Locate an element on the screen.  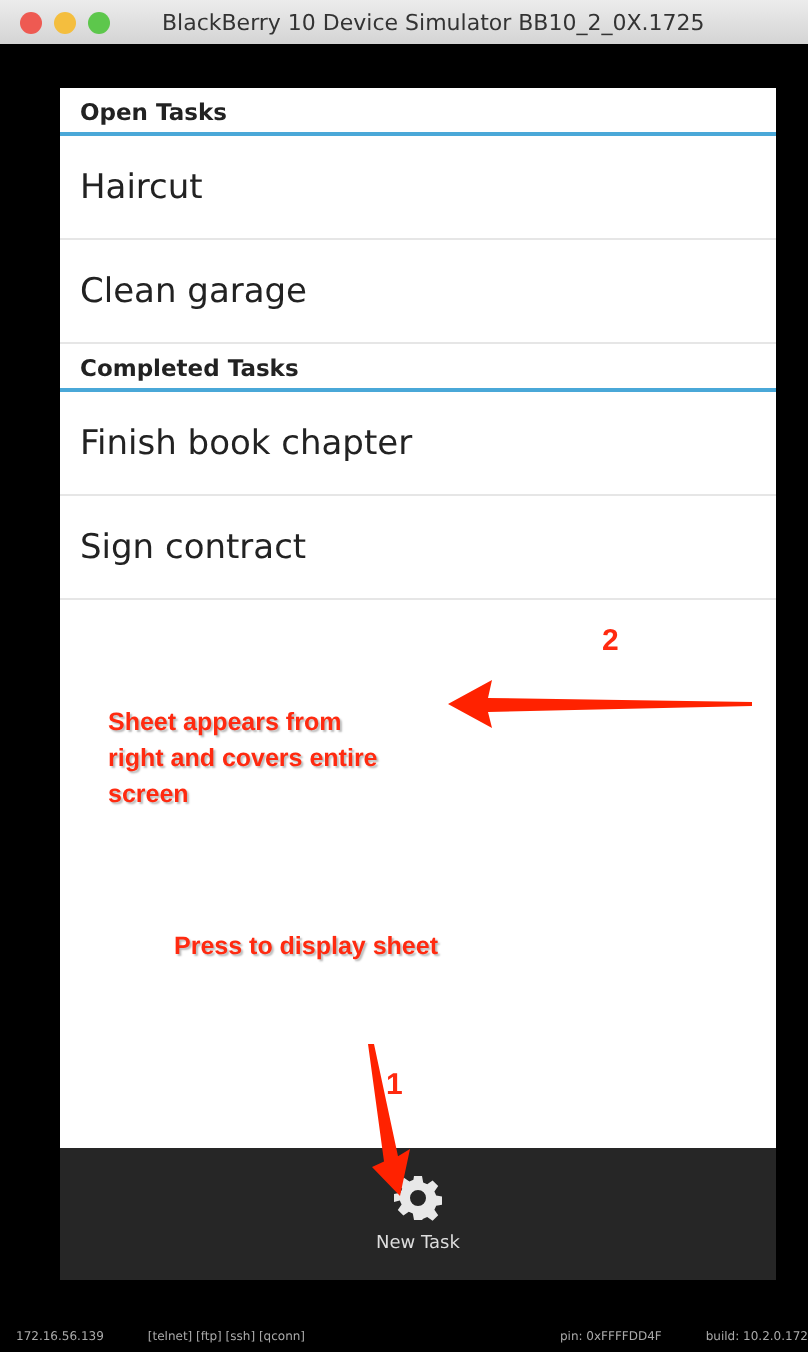
zoom-button is located at coordinates (99, 22).